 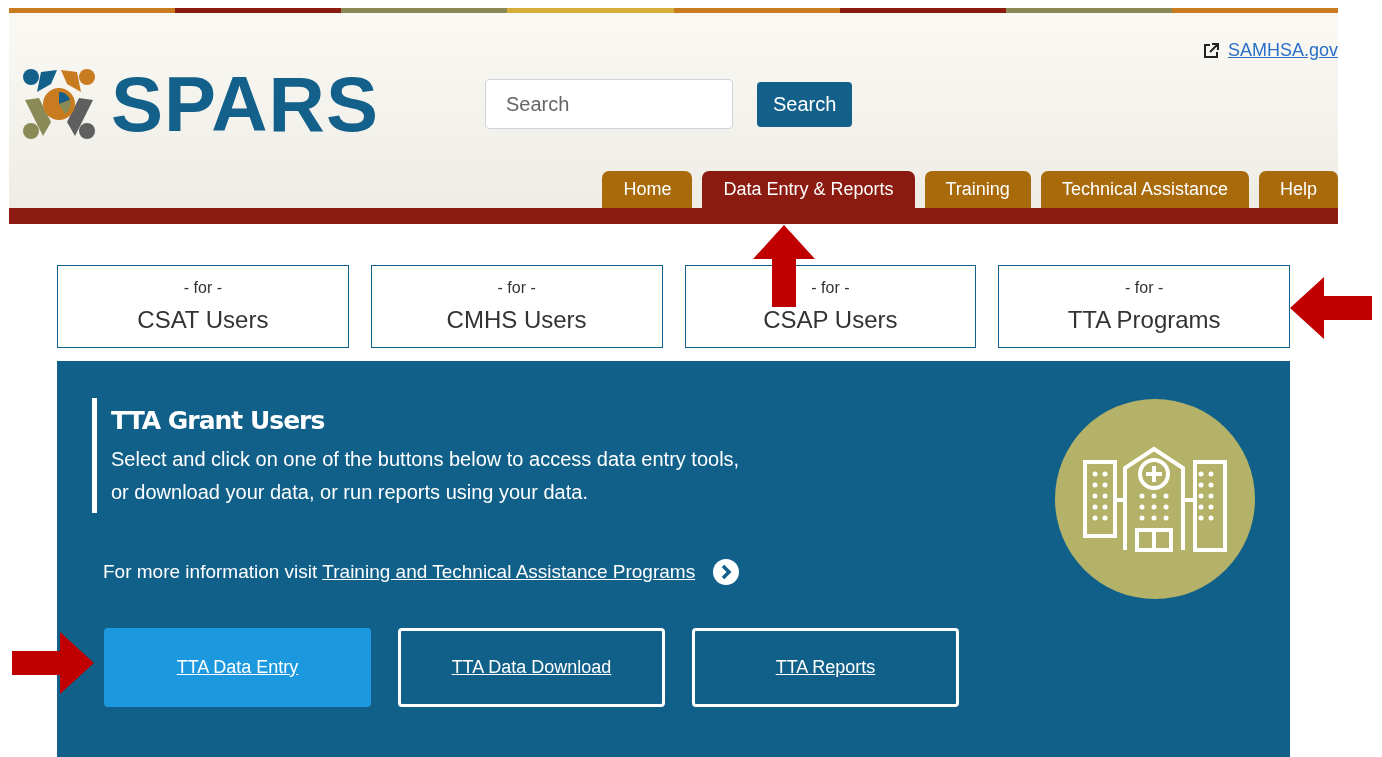 I want to click on external-link-icon, so click(x=1210, y=50).